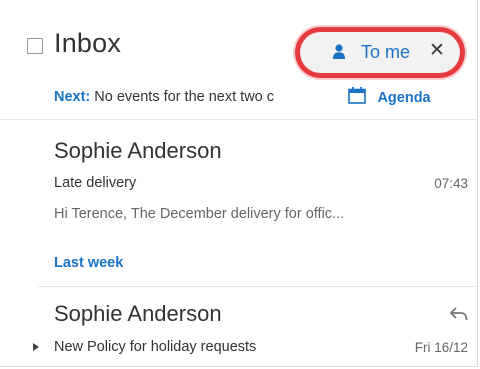 This screenshot has width=480, height=369. Describe the element at coordinates (451, 183) in the screenshot. I see `message-time: 07:43` at that location.